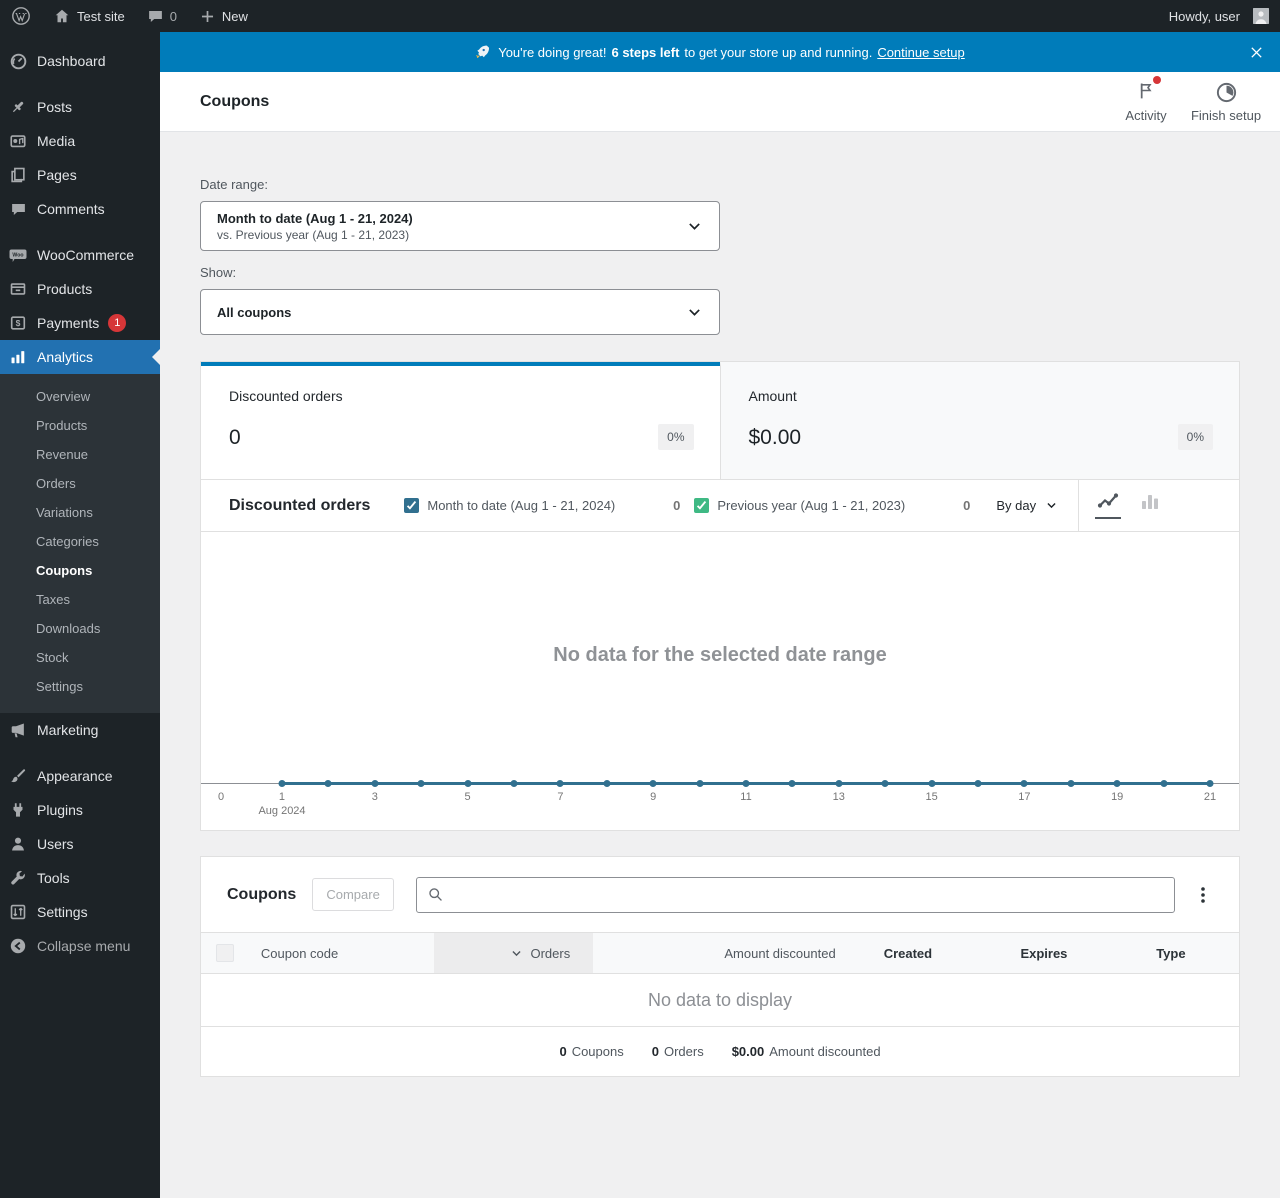 This screenshot has height=1198, width=1280. What do you see at coordinates (1226, 92) in the screenshot?
I see `progress-clock-icon` at bounding box center [1226, 92].